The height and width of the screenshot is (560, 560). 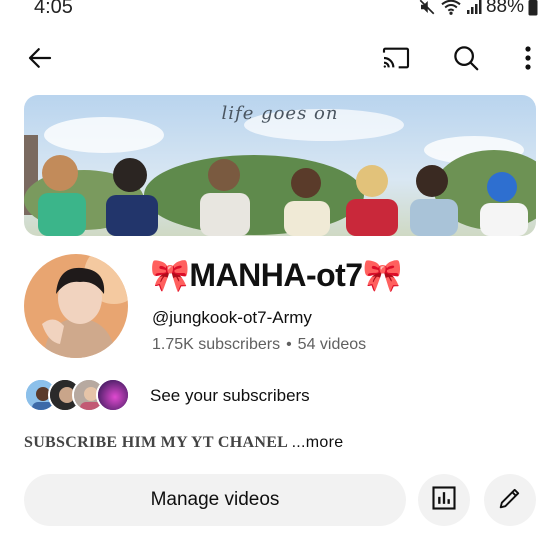 I want to click on manage-videos-label: Manage videos, so click(x=215, y=499).